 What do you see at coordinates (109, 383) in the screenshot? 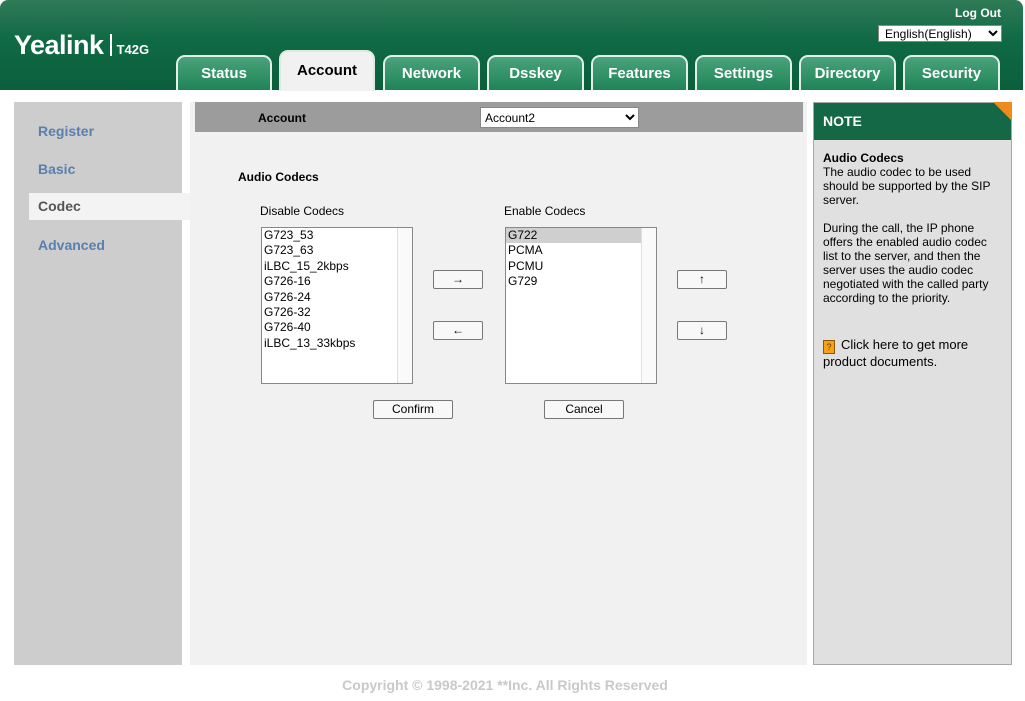
I see `sidebar: Register Basic Codec Advanced` at bounding box center [109, 383].